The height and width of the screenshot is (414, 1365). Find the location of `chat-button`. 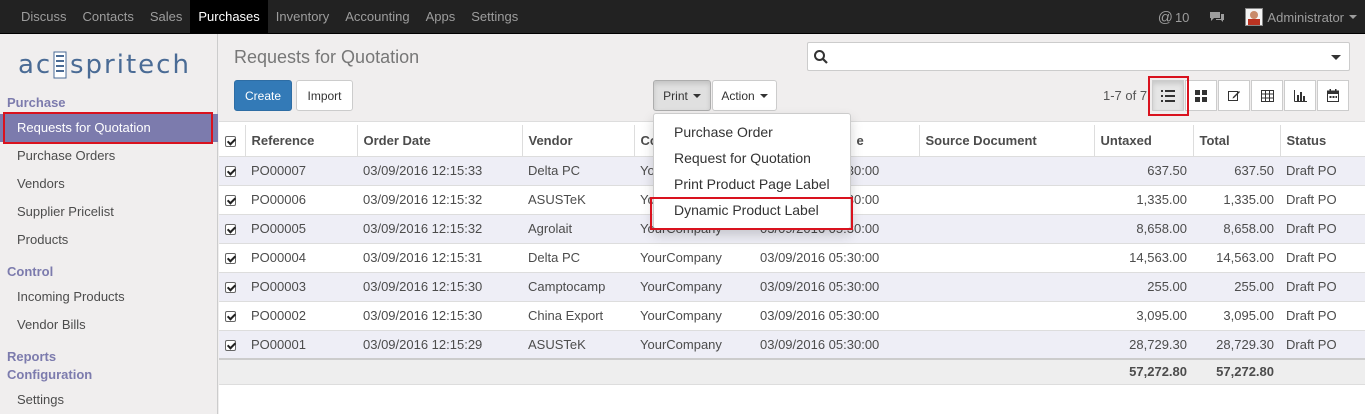

chat-button is located at coordinates (1217, 17).